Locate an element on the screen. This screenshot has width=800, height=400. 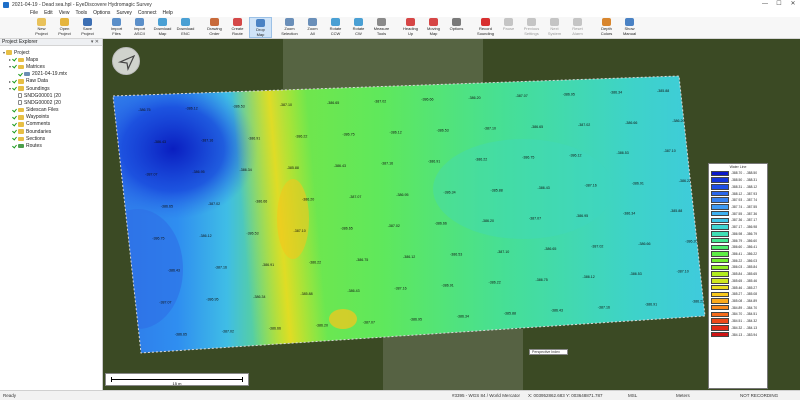
menu-edit: Edit is located at coordinates (48, 13).